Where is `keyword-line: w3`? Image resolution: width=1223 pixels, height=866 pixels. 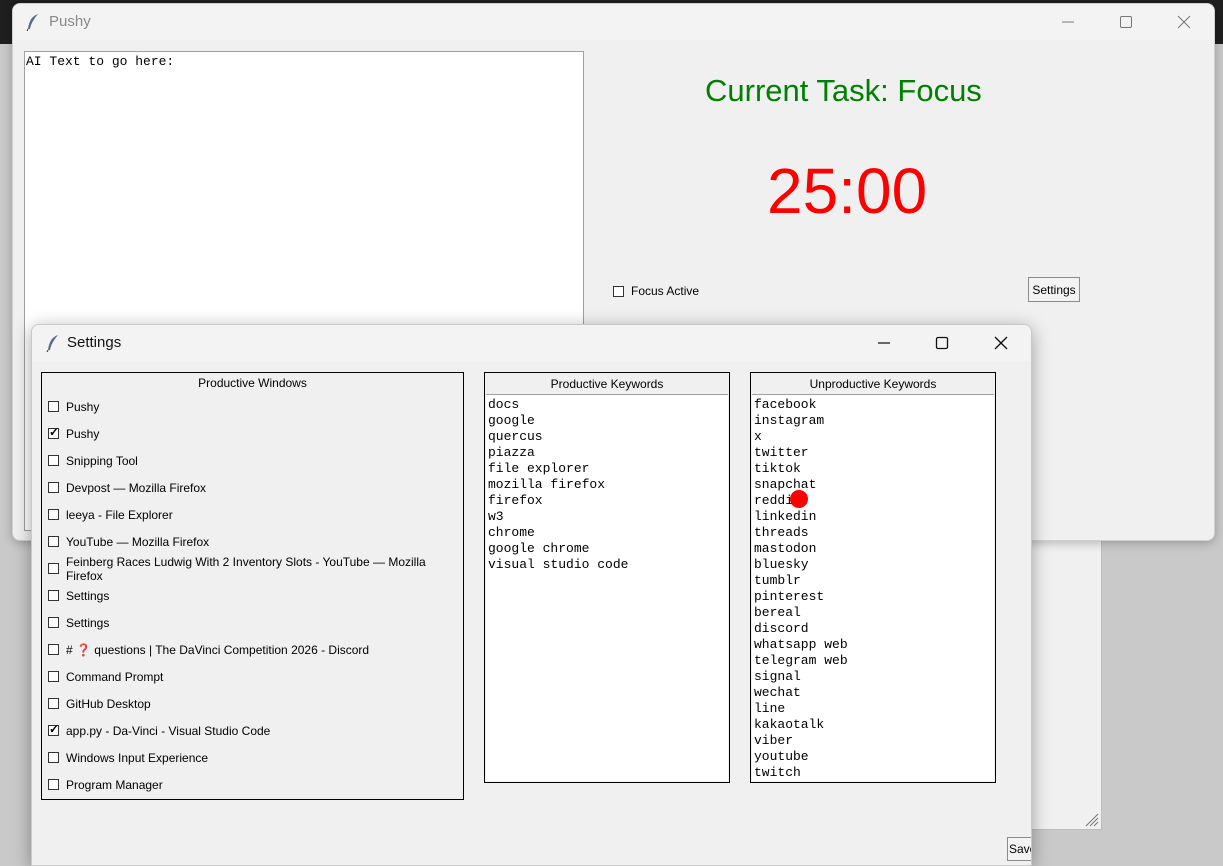 keyword-line: w3 is located at coordinates (496, 516).